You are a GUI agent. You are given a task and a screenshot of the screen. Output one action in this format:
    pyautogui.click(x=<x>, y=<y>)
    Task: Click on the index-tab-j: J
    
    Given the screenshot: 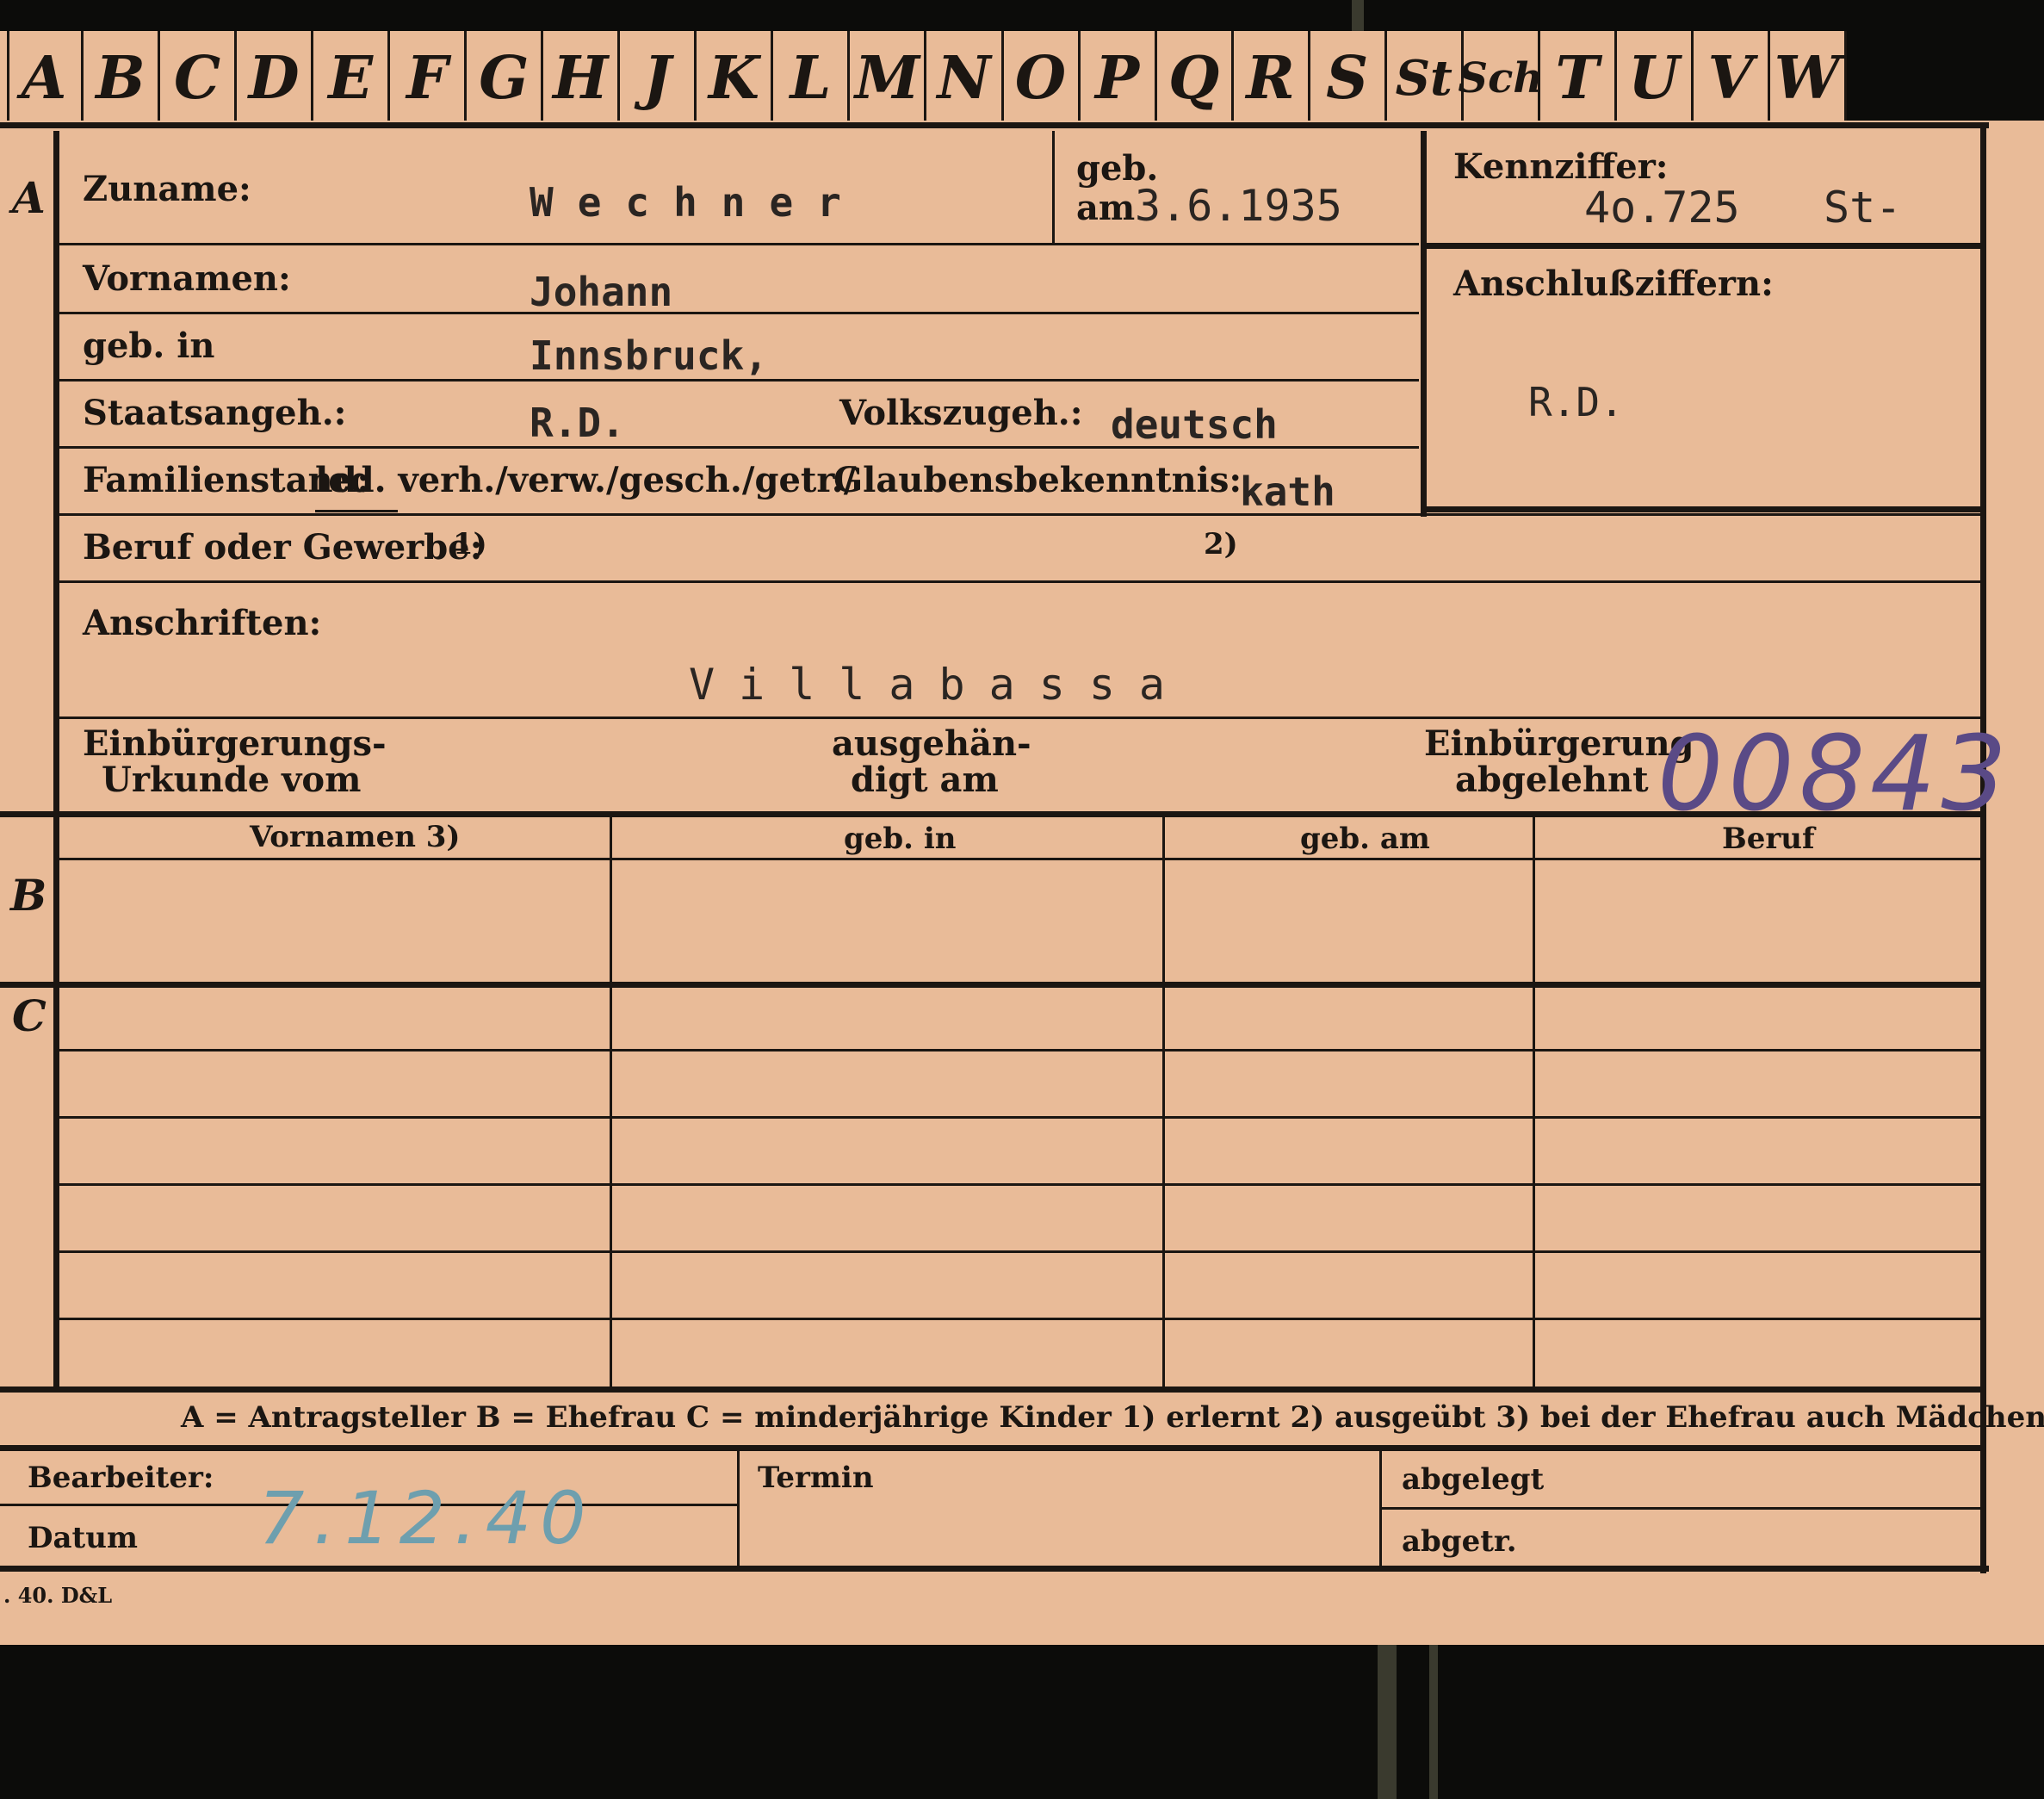 What is the action you would take?
    pyautogui.click(x=658, y=79)
    